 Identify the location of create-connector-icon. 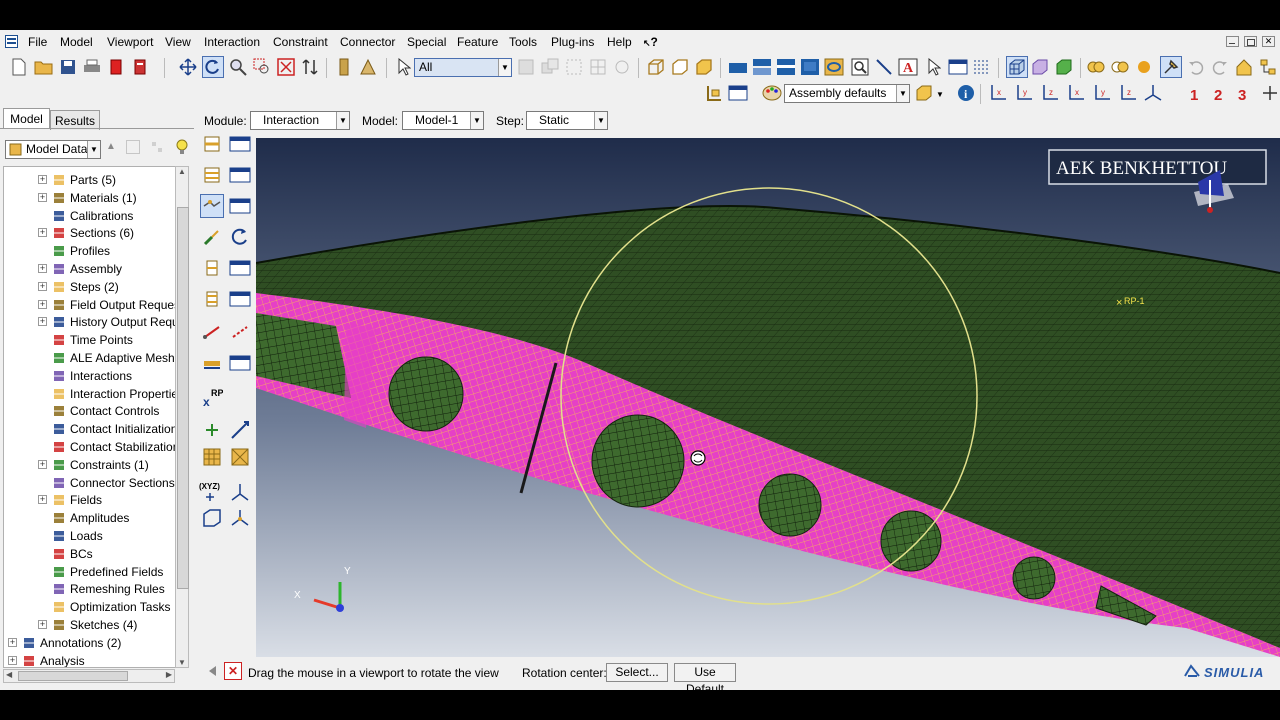
(240, 237).